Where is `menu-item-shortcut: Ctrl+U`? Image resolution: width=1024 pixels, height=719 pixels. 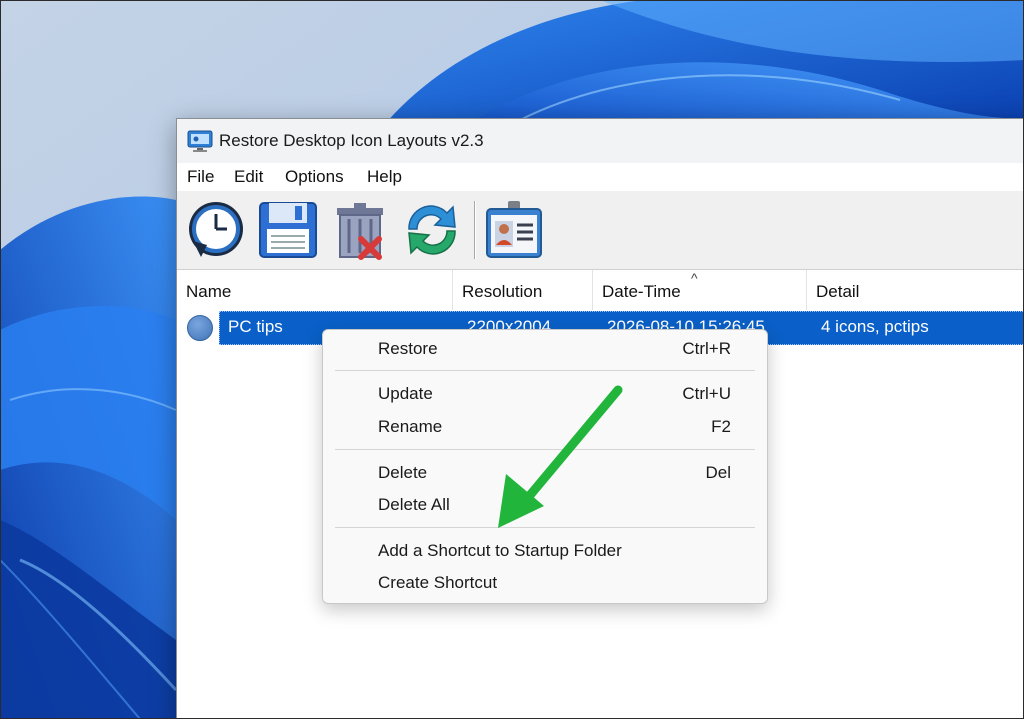
menu-item-shortcut: Ctrl+U is located at coordinates (706, 393).